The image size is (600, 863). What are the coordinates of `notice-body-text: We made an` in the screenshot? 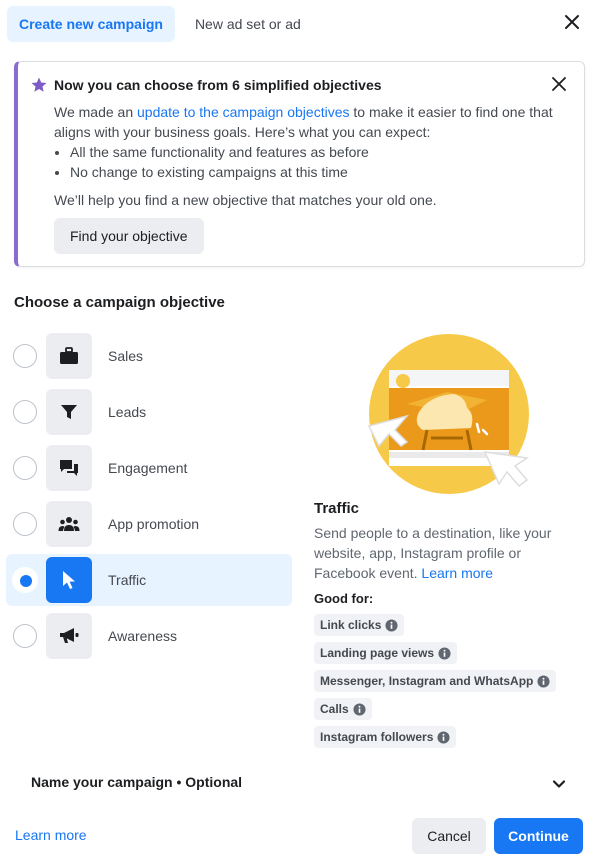 It's located at (96, 112).